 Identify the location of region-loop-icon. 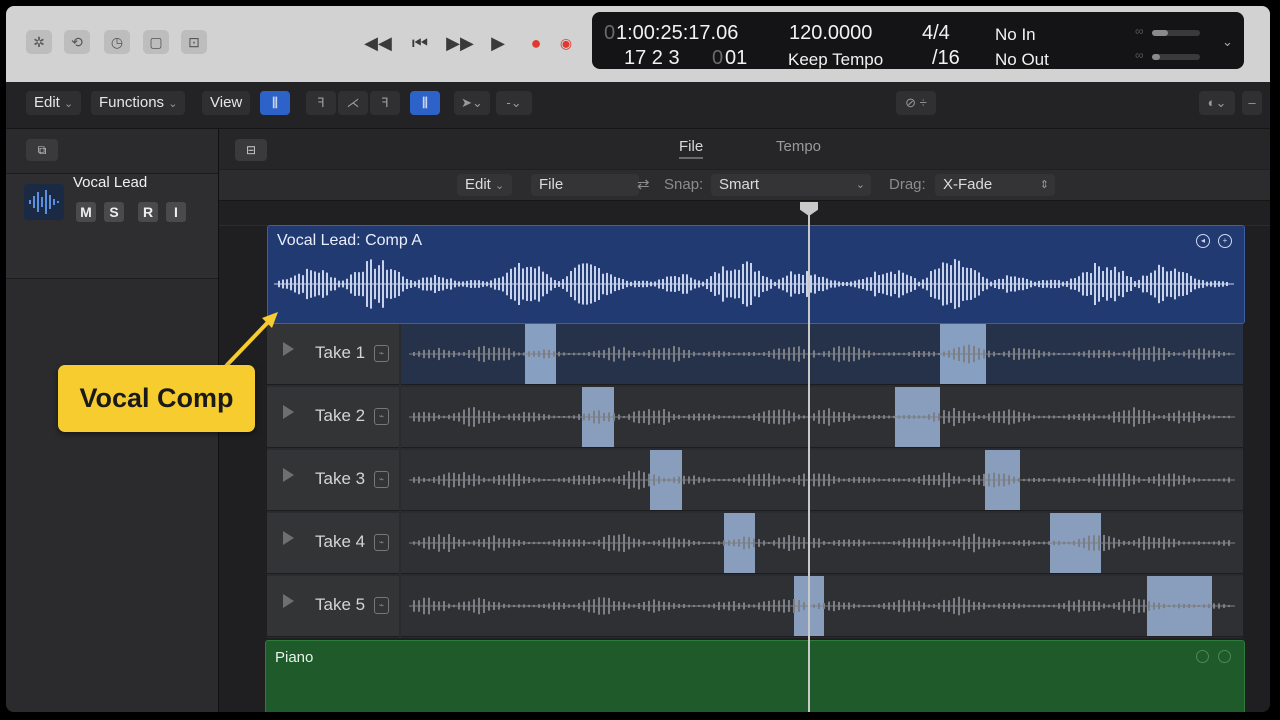
(1202, 656).